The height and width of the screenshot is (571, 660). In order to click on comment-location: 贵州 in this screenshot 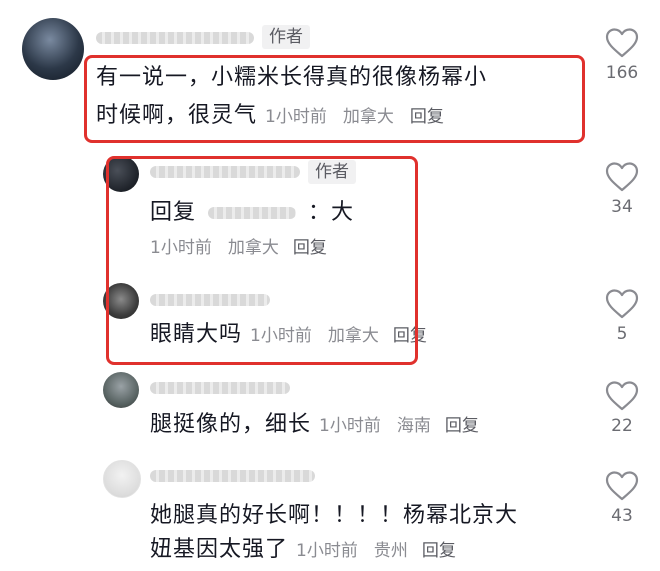, I will do `click(390, 551)`.